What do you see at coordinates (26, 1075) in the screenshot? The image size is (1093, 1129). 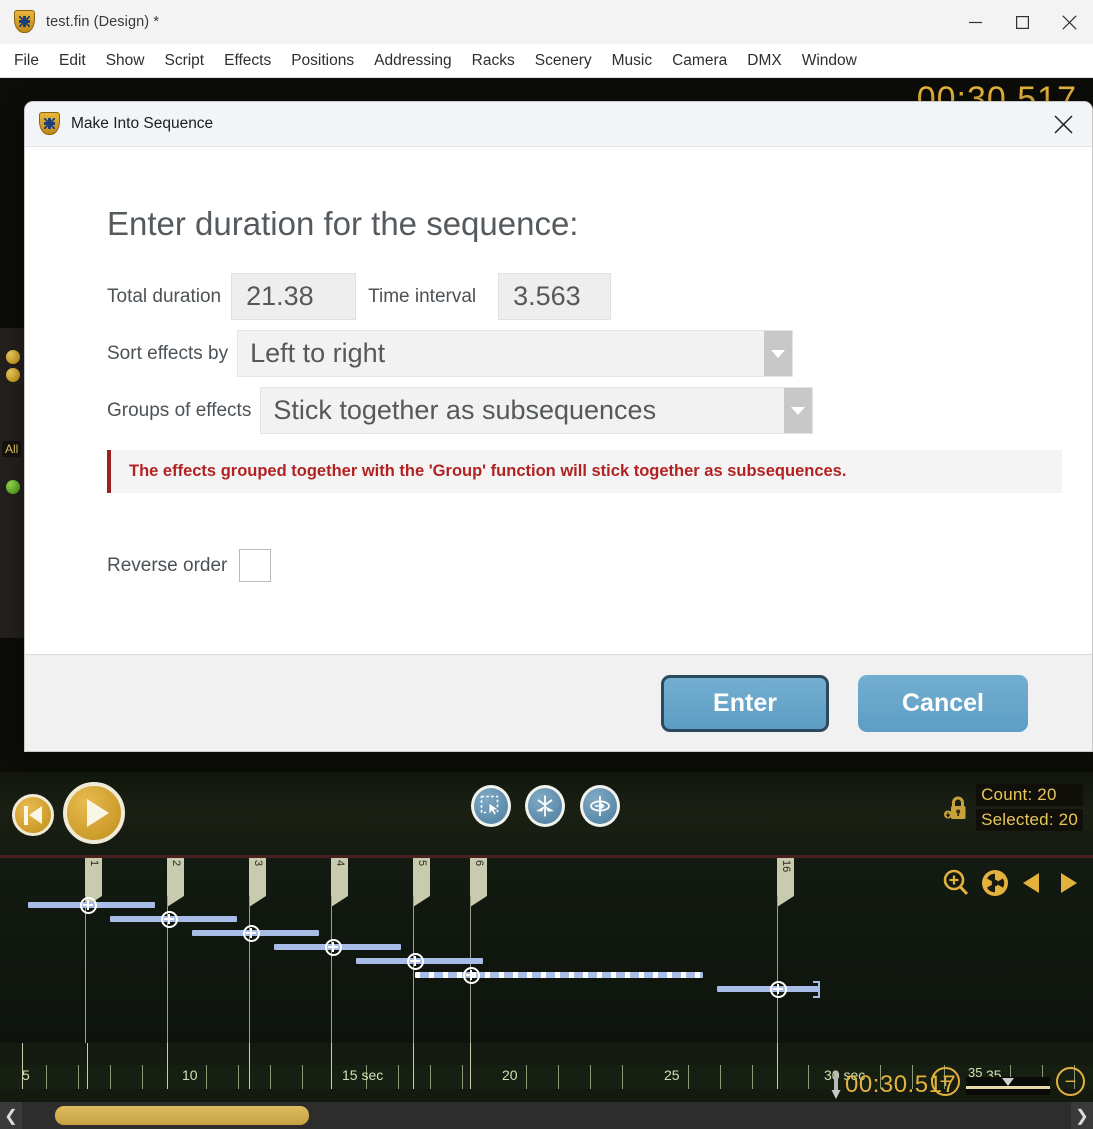 I see `ruler-label: 5` at bounding box center [26, 1075].